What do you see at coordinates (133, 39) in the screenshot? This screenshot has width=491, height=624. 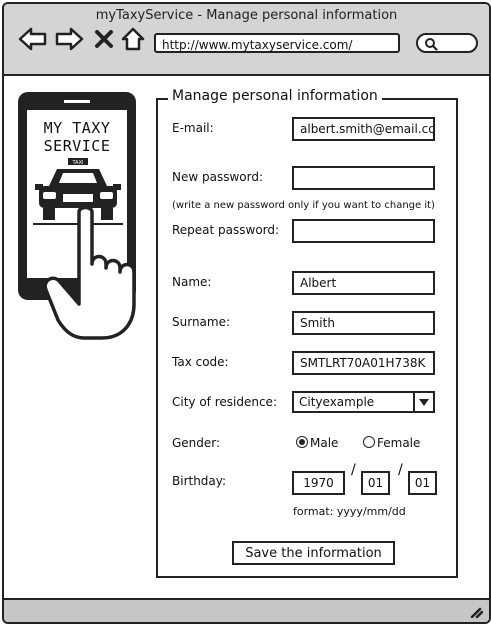 I see `home-icon` at bounding box center [133, 39].